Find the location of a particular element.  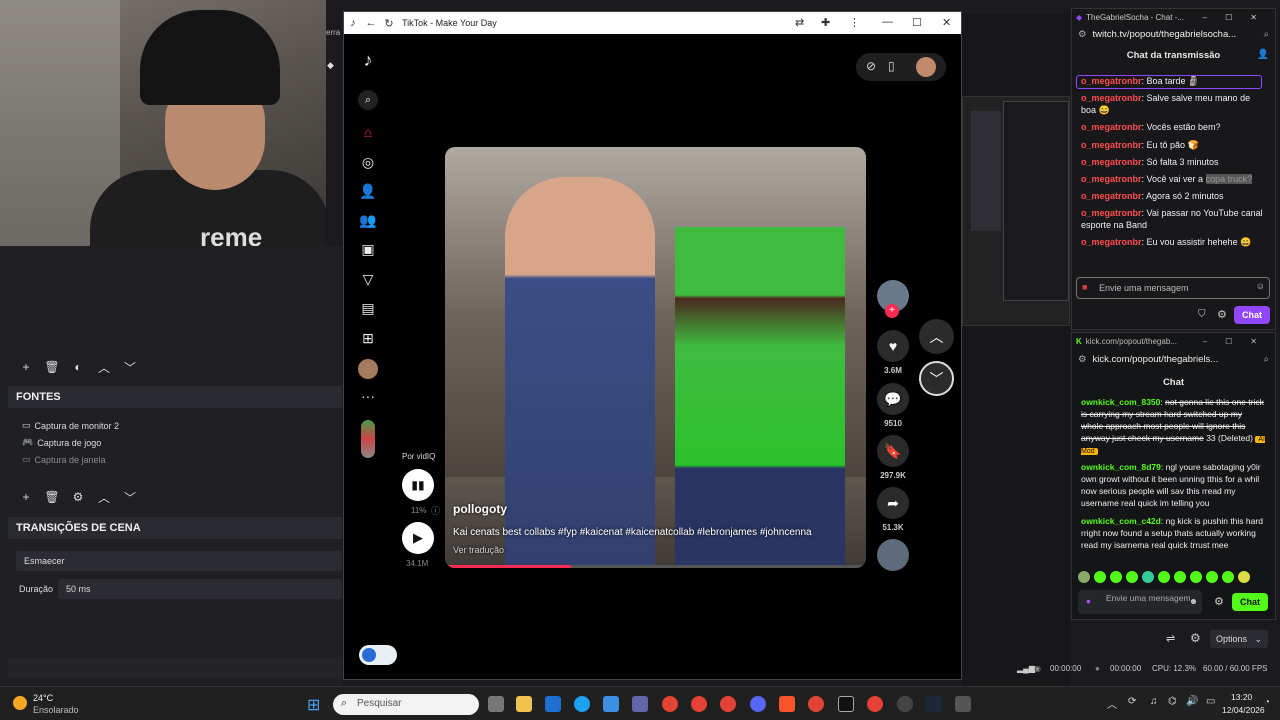

twitch-chat-button: Chat is located at coordinates (1252, 315).